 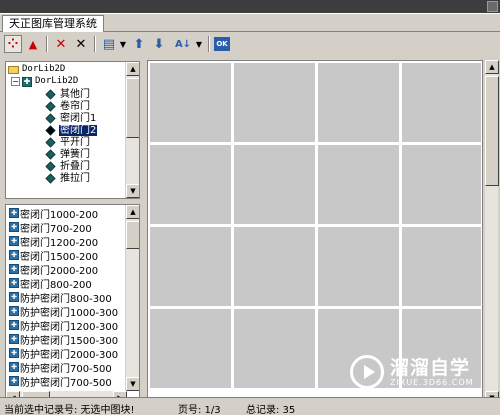 What do you see at coordinates (81, 44) in the screenshot?
I see `cut-icon: ✕` at bounding box center [81, 44].